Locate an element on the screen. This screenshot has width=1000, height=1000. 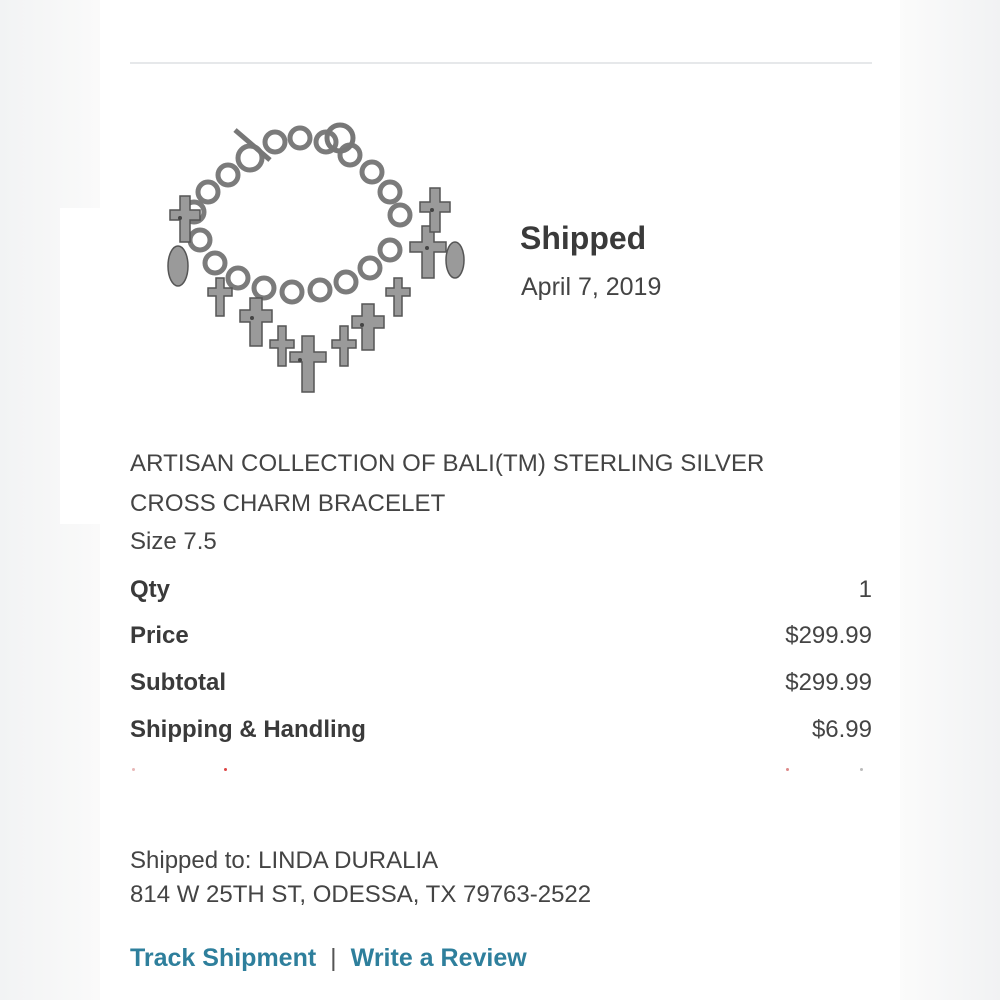
summary-row-qty: Qty 1 is located at coordinates (501, 592).